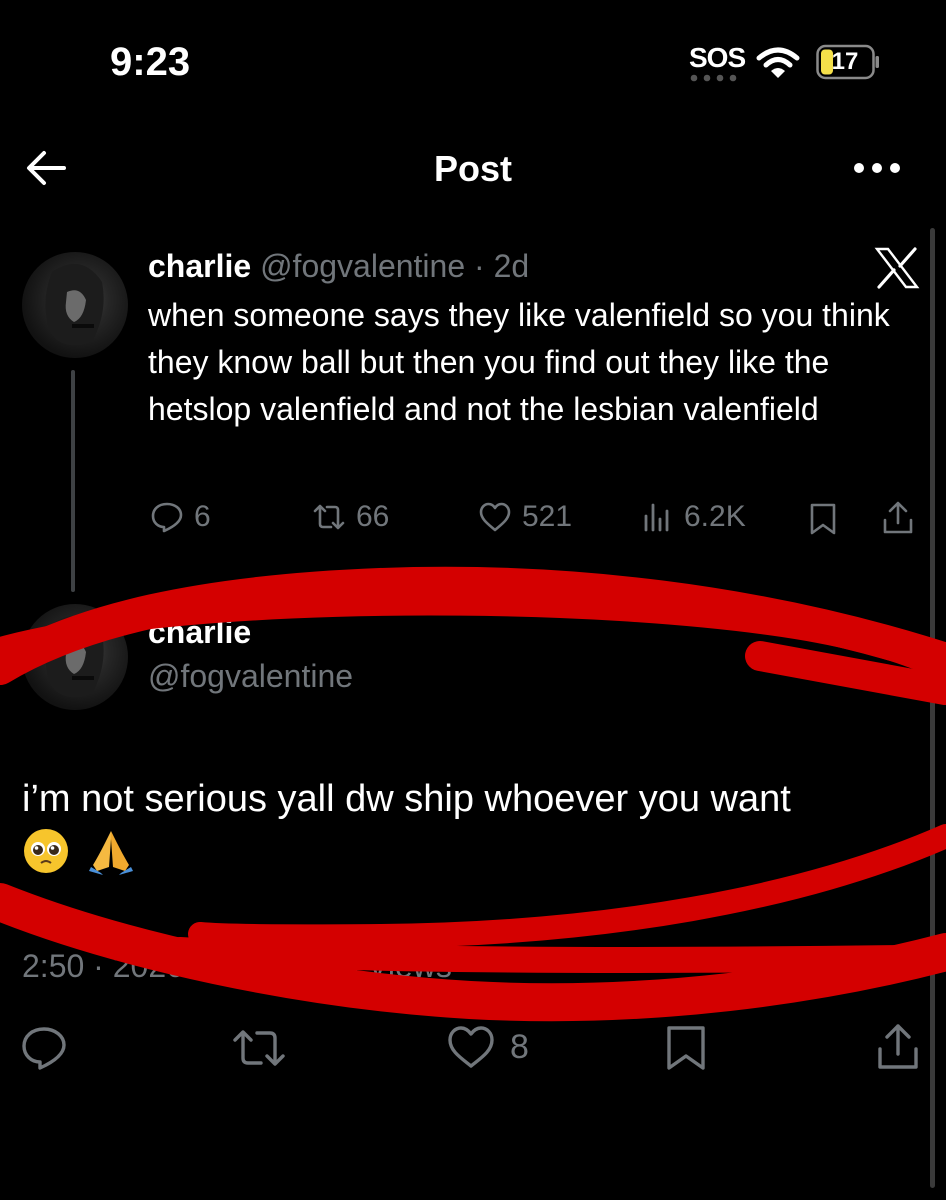  I want to click on reply-count: 6, so click(202, 516).